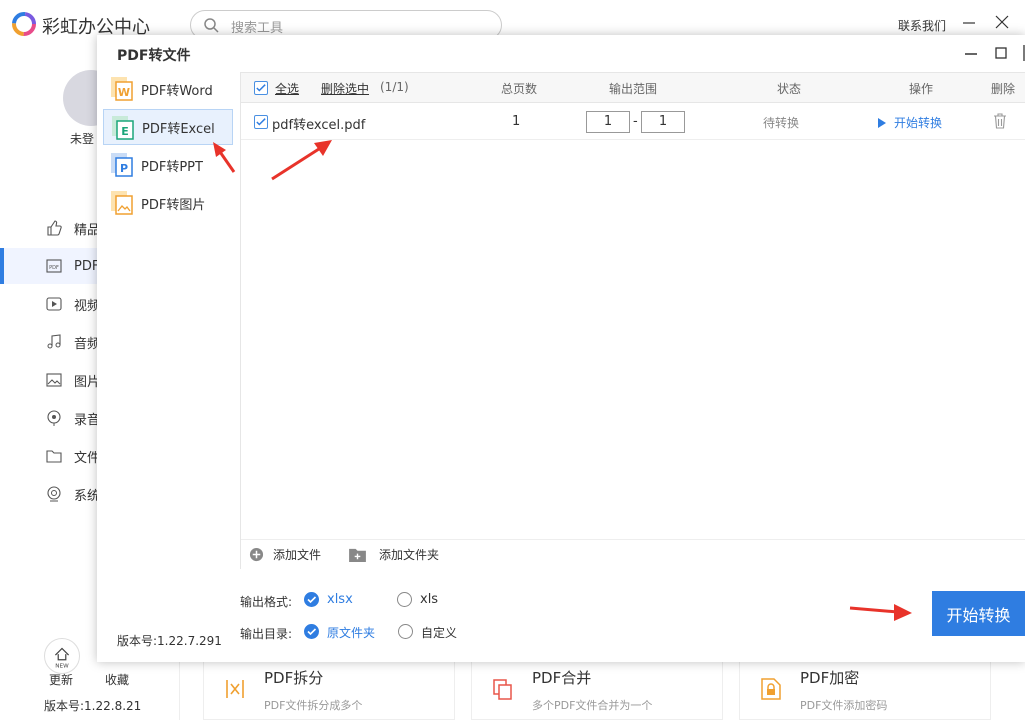 Image resolution: width=1025 pixels, height=720 pixels. What do you see at coordinates (880, 612) in the screenshot?
I see `arrow-annotation-button` at bounding box center [880, 612].